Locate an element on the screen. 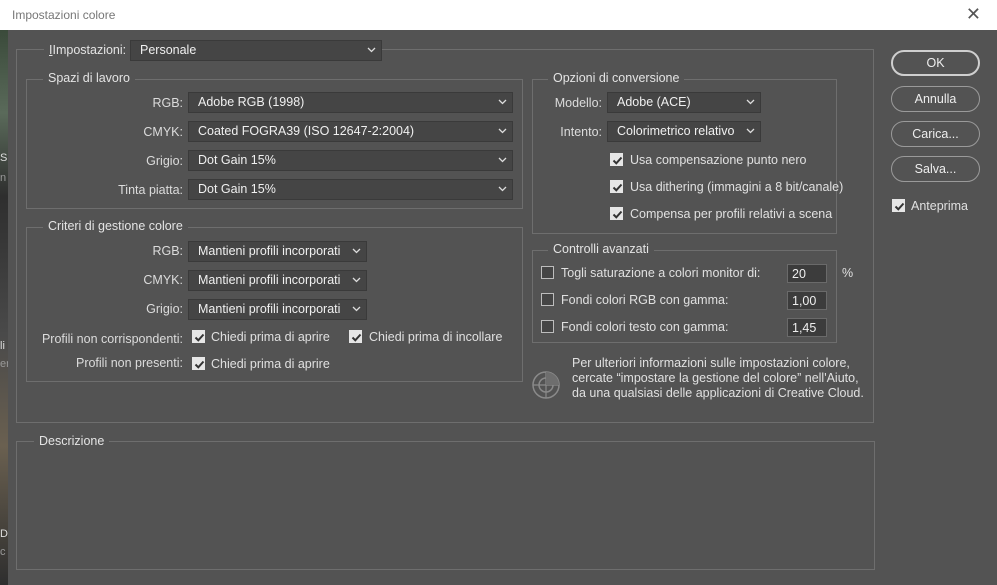  working-rgb-value: Adobe RGB (1998) is located at coordinates (251, 102).